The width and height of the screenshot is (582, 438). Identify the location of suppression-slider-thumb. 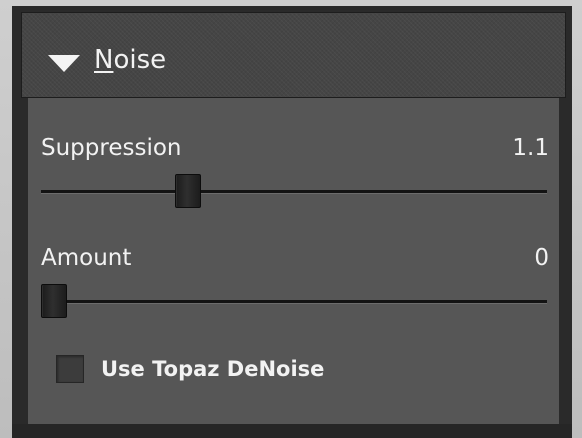
(188, 191).